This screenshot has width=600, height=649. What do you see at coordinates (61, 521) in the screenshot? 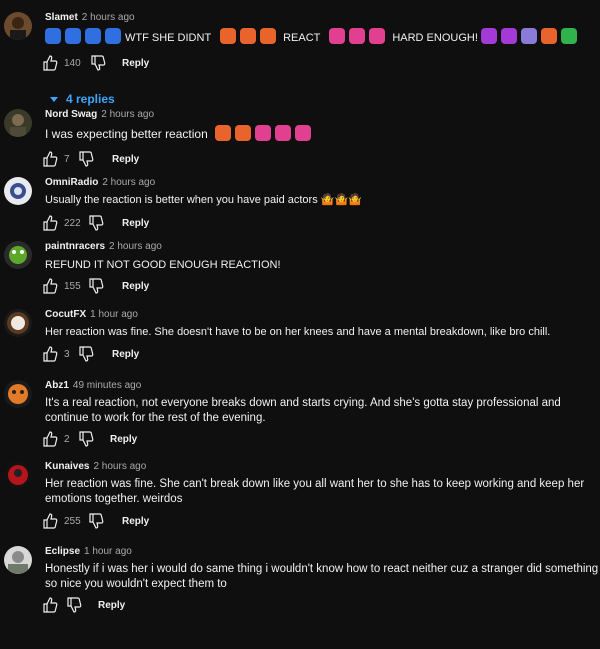
I see `like-button: 255` at bounding box center [61, 521].